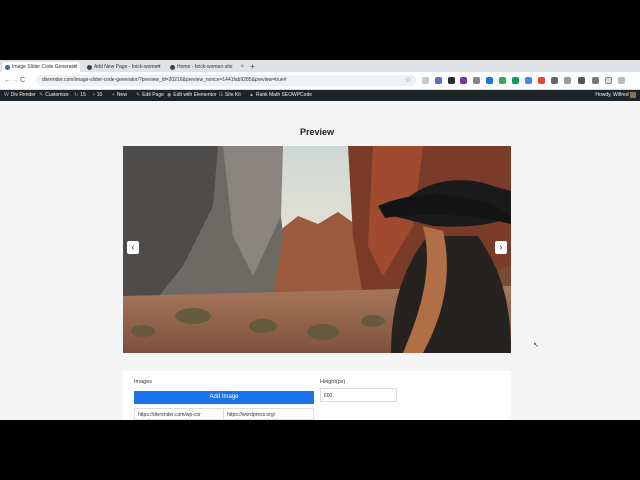 The height and width of the screenshot is (480, 640). What do you see at coordinates (612, 95) in the screenshot?
I see `howdy-label: Howdy, Wilfred` at bounding box center [612, 95].